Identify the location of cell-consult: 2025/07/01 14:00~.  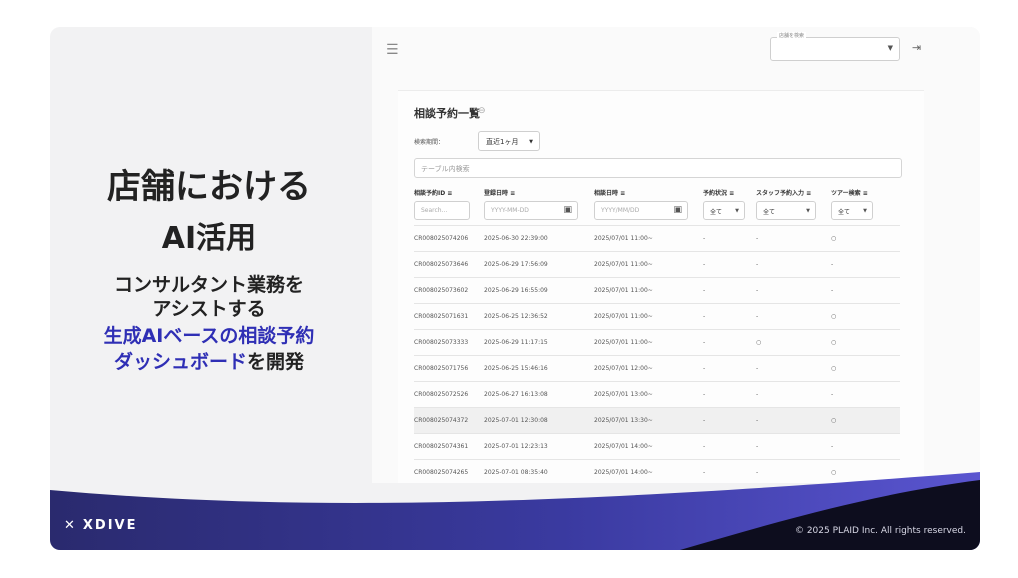
(623, 446).